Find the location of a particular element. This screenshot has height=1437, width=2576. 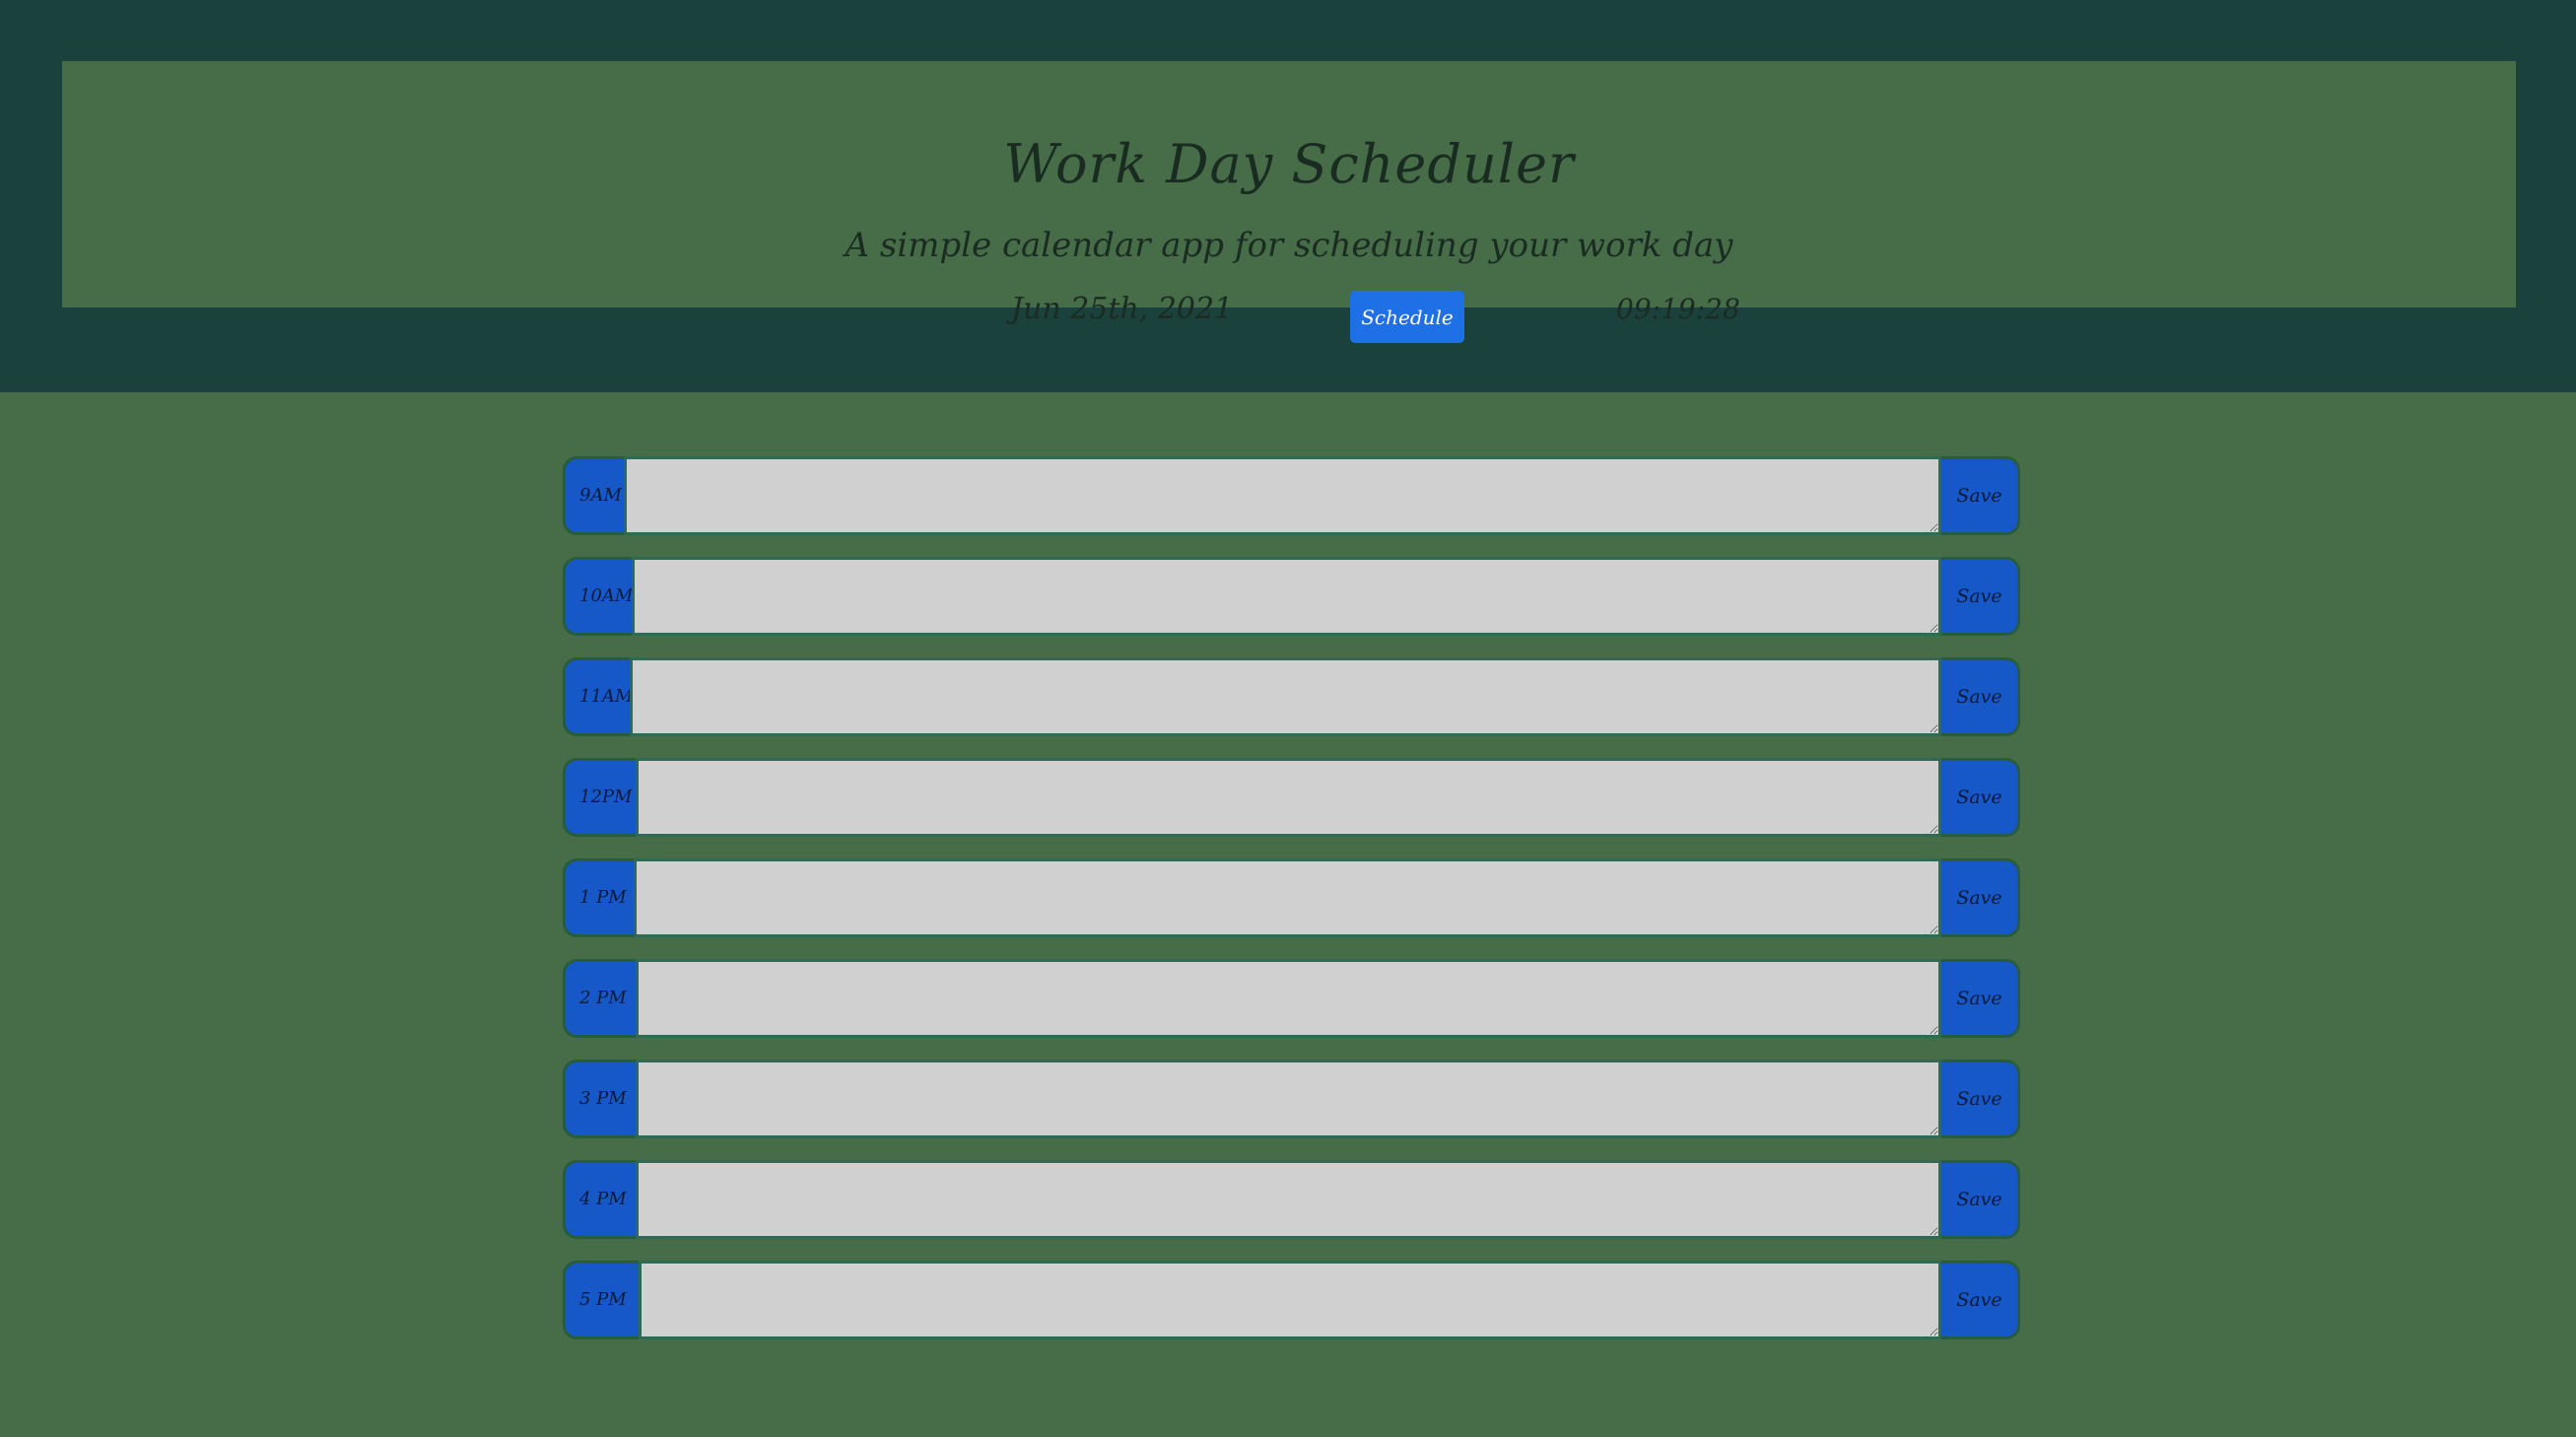

time-block-row: 10AM Save is located at coordinates (1291, 597).